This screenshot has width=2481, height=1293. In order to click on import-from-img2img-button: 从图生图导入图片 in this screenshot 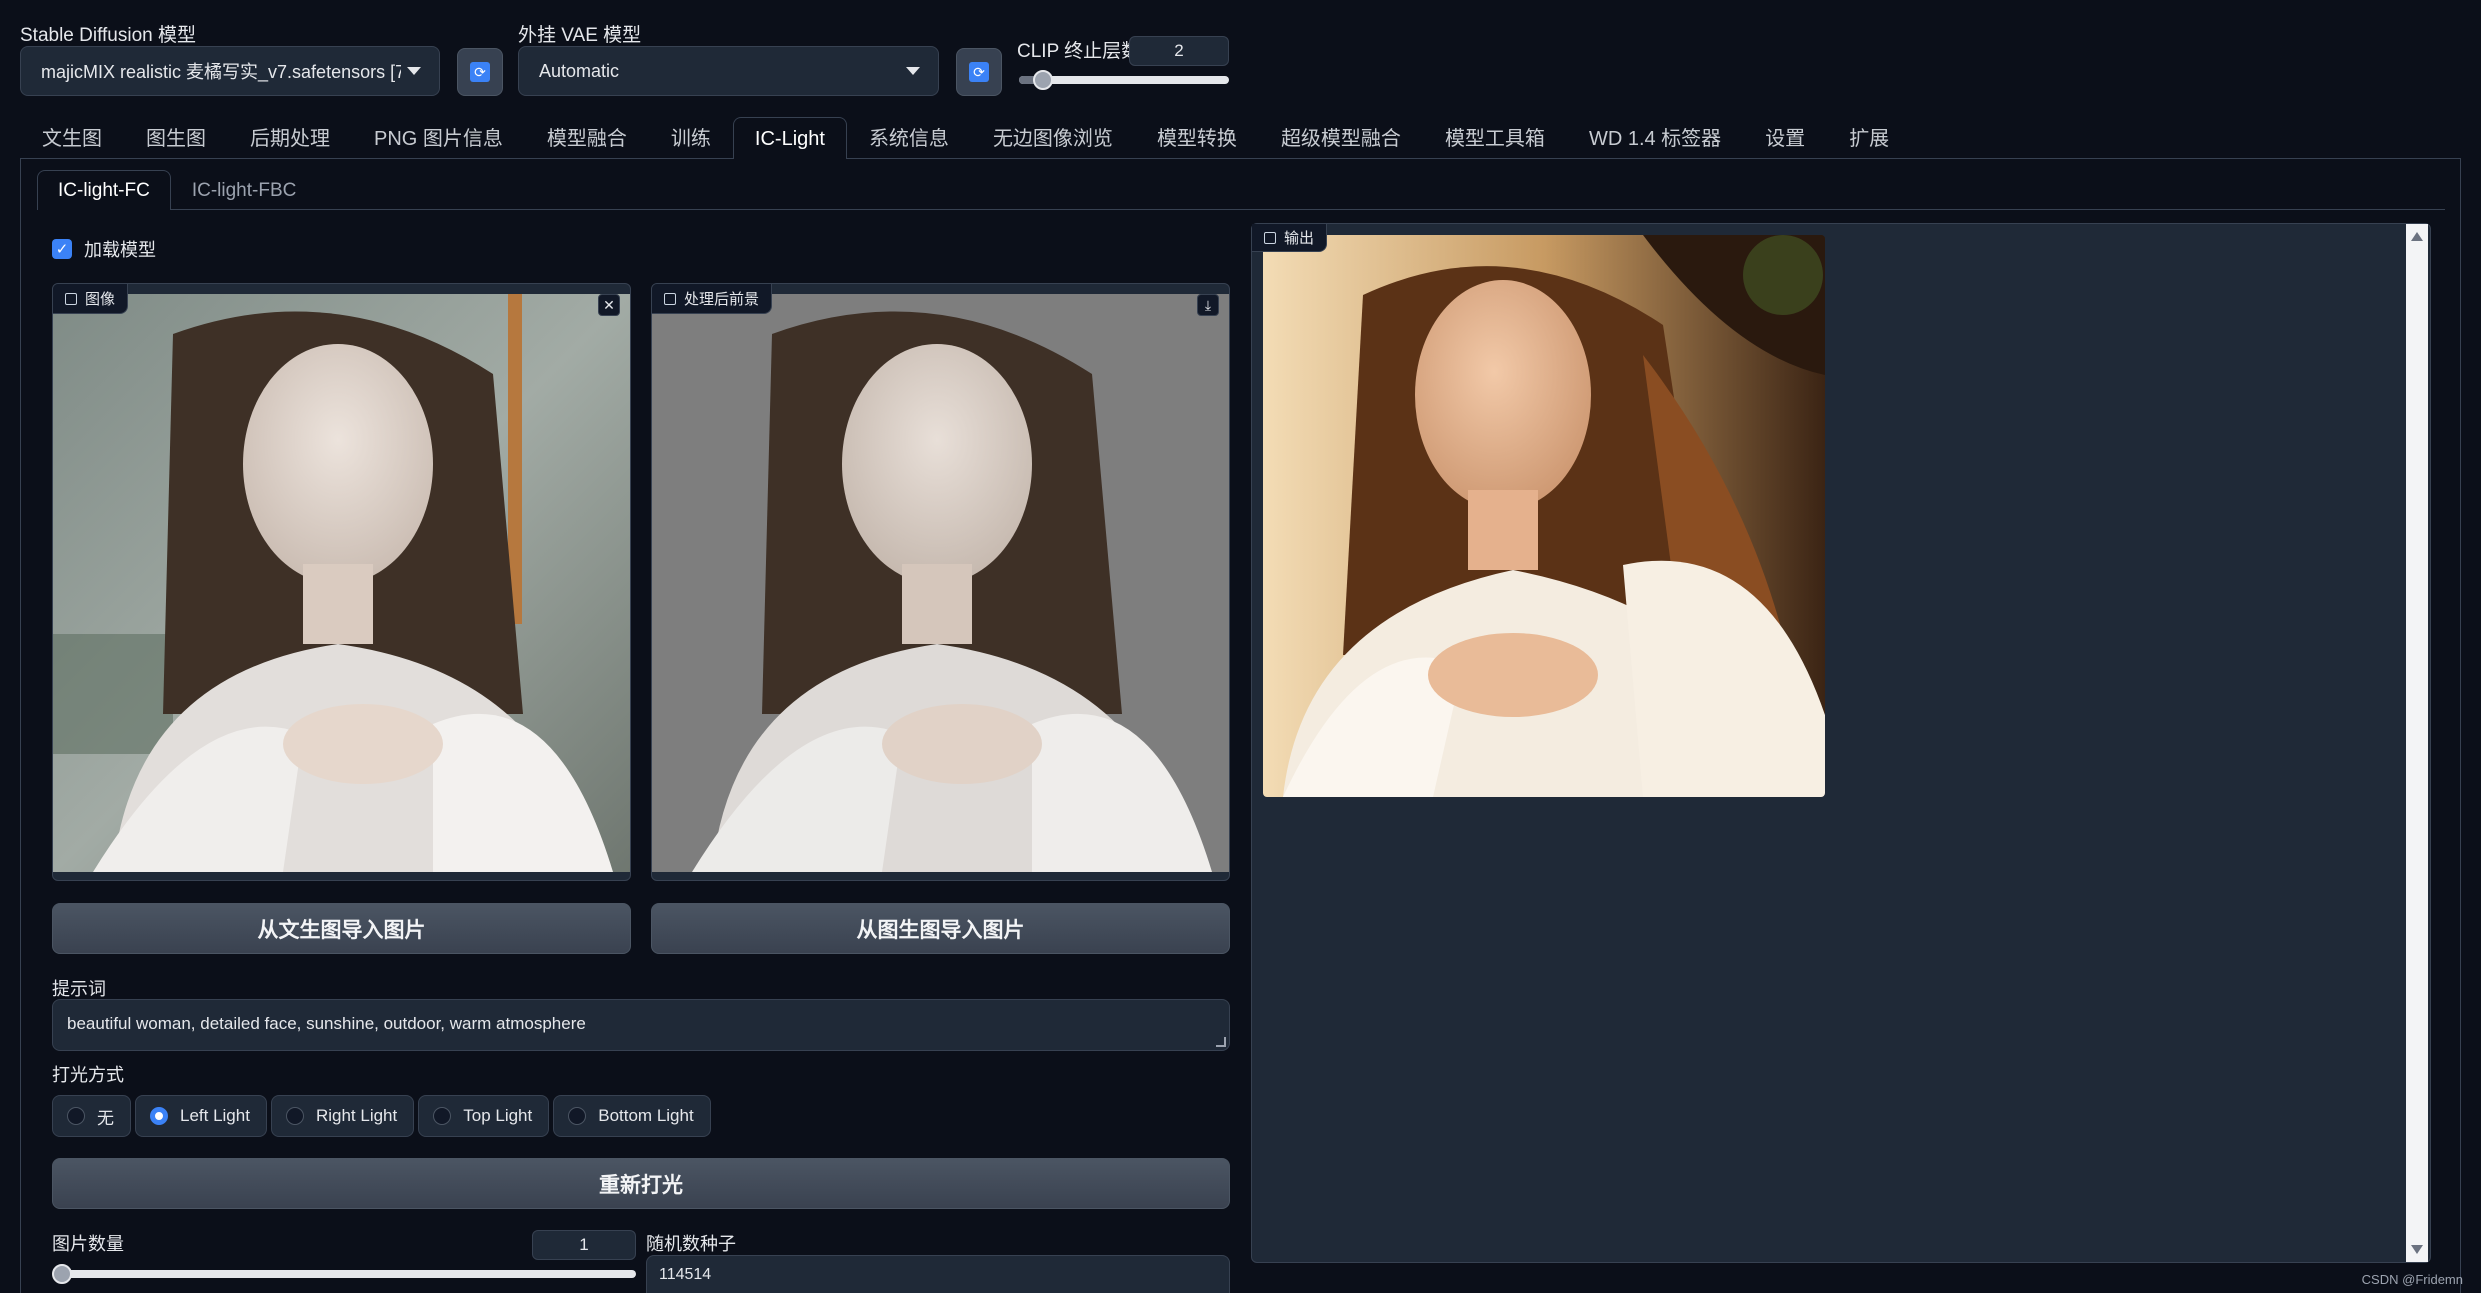, I will do `click(940, 928)`.